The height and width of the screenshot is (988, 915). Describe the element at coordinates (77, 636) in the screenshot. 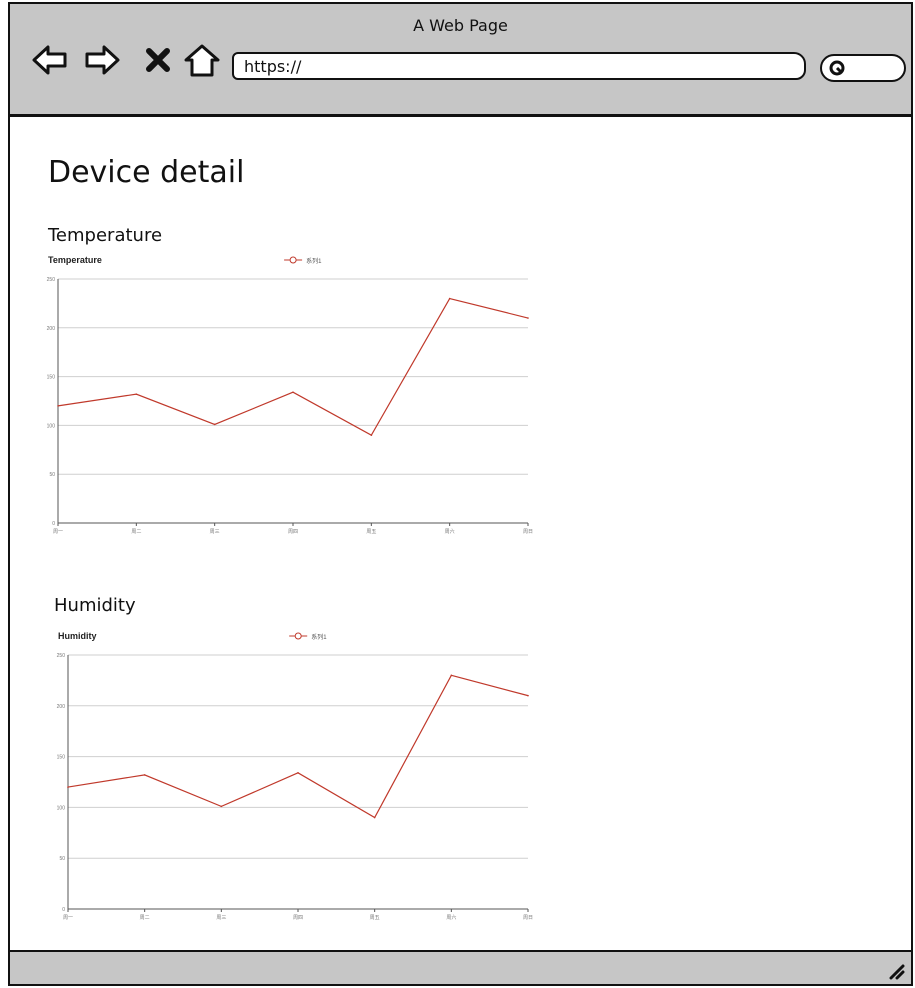

I see `chart-title: Humidity` at that location.